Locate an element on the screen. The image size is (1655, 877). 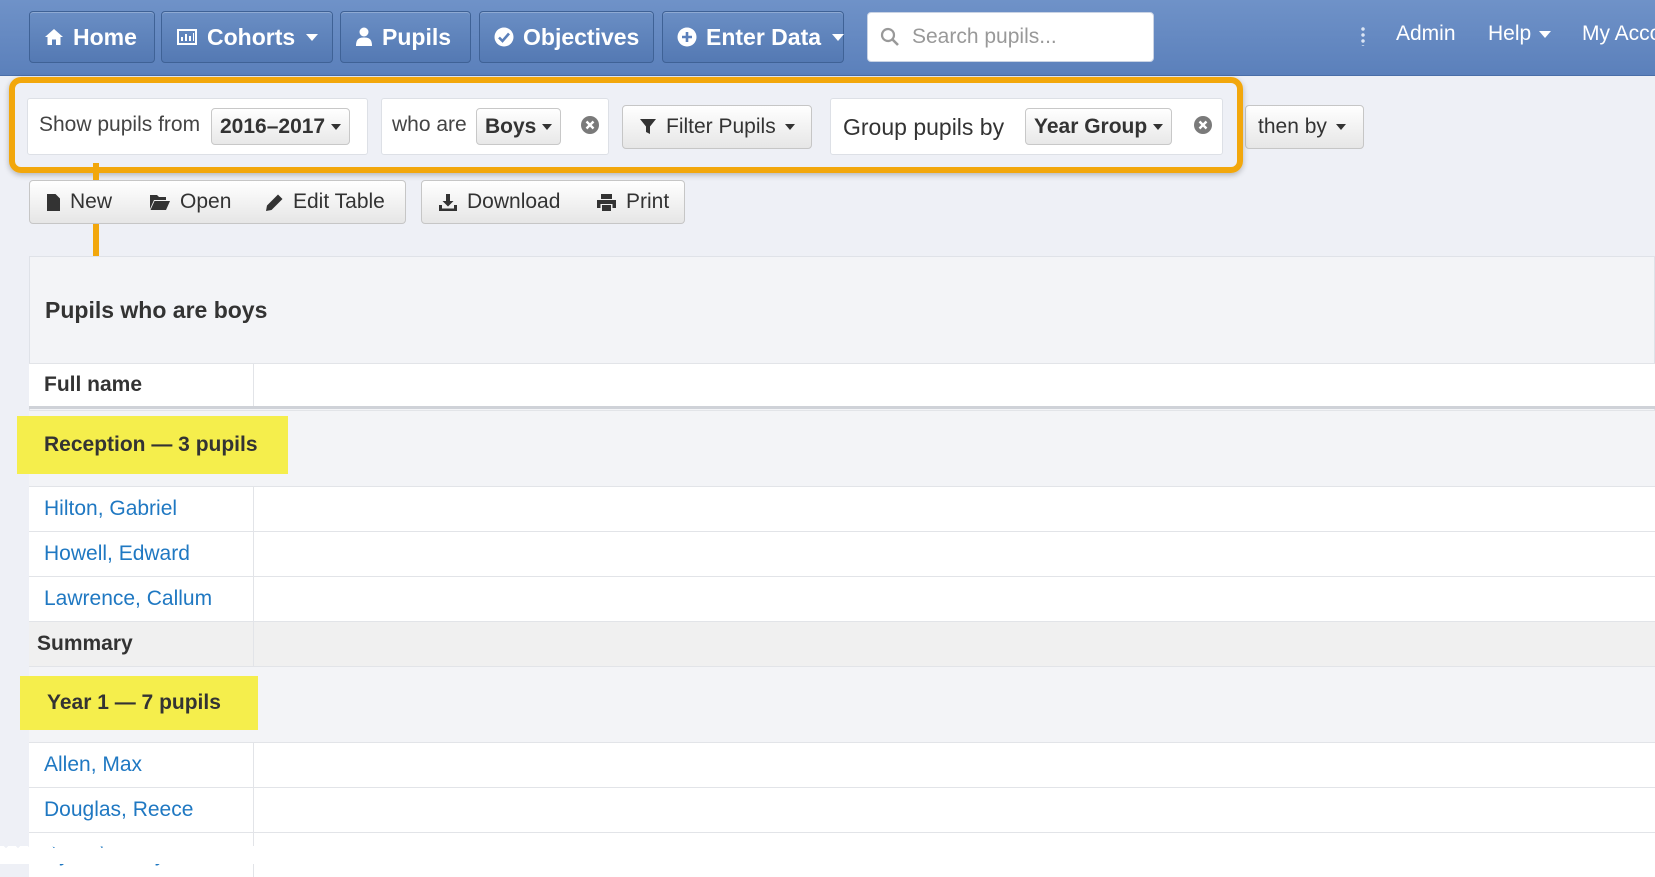
torn-edge-base is located at coordinates (827, 858).